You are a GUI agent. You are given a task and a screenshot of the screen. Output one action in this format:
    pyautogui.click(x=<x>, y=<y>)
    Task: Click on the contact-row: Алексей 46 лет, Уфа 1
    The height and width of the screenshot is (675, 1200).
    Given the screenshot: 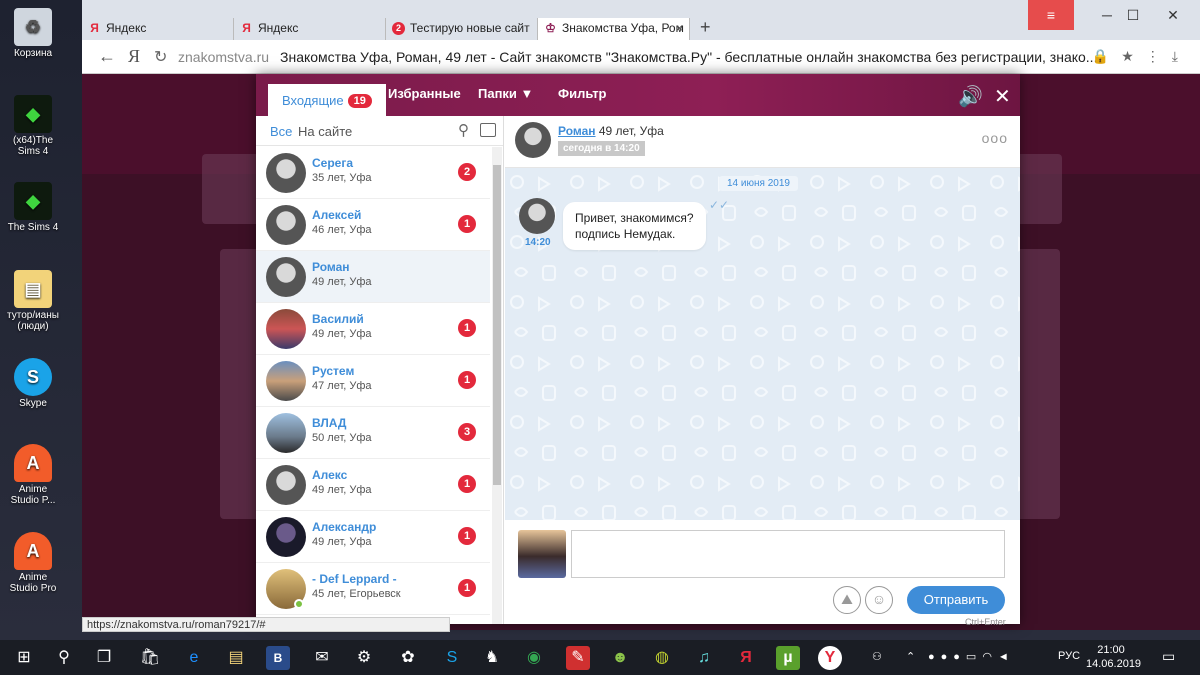 What is the action you would take?
    pyautogui.click(x=373, y=225)
    